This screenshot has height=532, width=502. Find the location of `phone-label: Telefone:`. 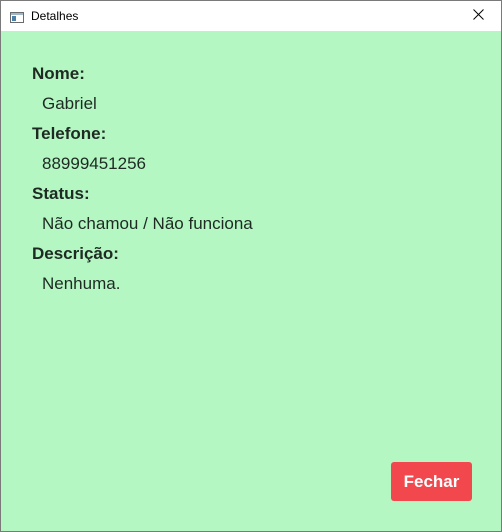

phone-label: Telefone: is located at coordinates (69, 133).